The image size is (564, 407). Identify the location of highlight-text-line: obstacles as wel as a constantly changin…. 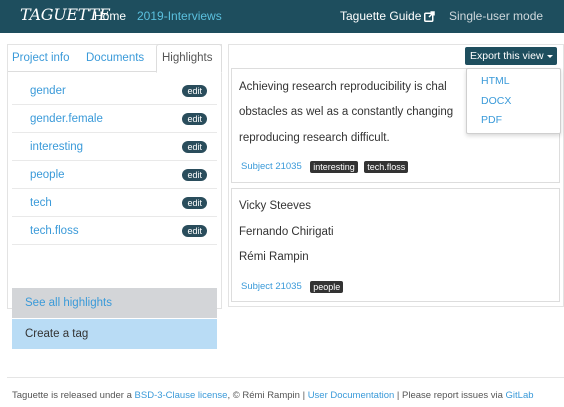
(346, 112).